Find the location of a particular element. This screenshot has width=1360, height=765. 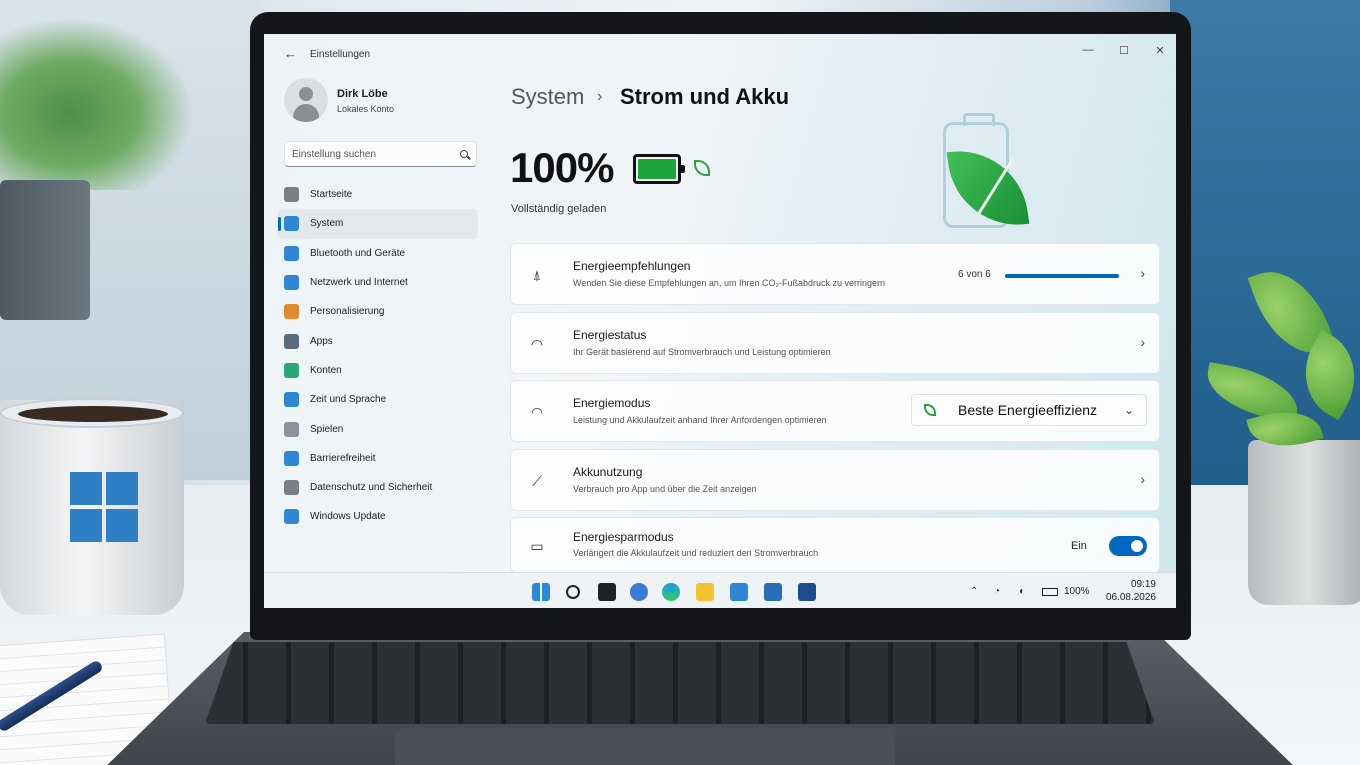

sidebar-item-brush: Personalisierung is located at coordinates (378, 311).